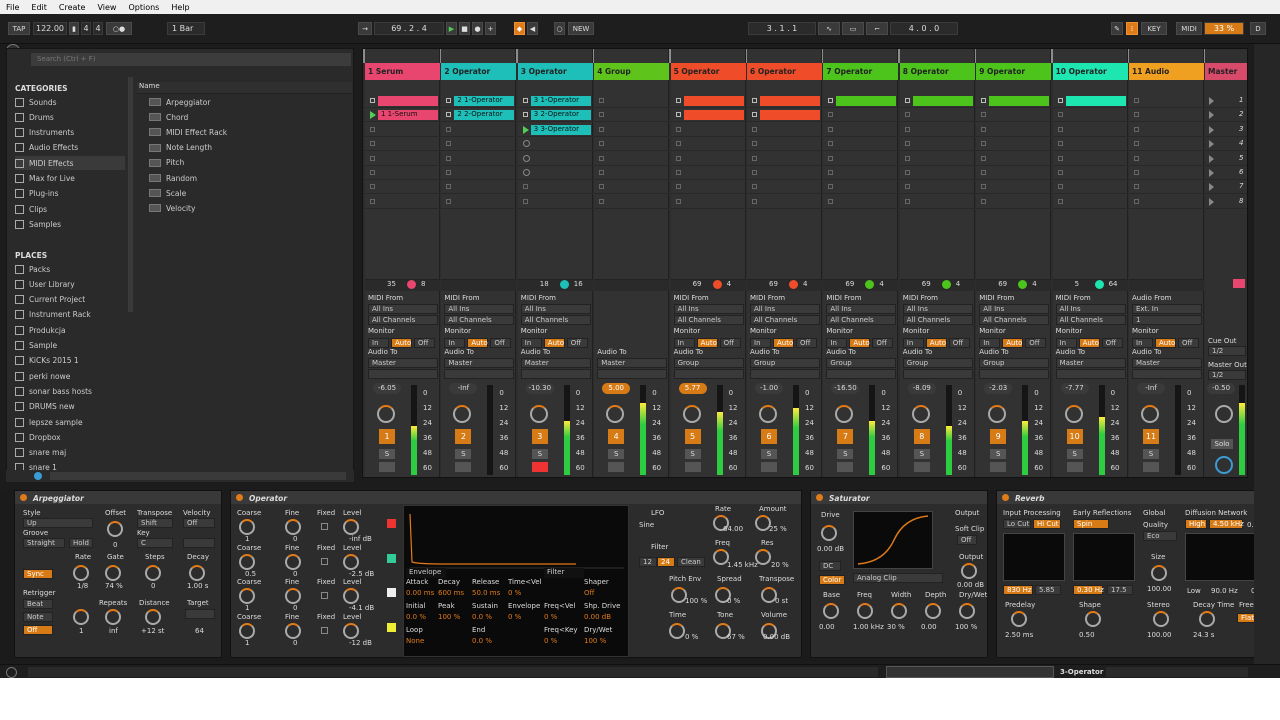 The image size is (1280, 720). I want to click on fine-knob, so click(293, 527).